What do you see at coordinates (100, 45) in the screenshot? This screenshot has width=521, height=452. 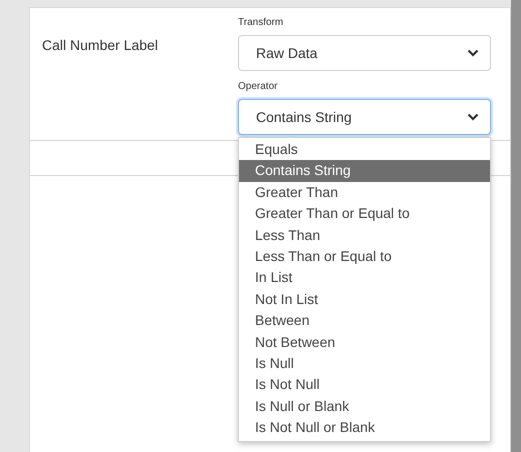 I see `field-label: Call Number Label` at bounding box center [100, 45].